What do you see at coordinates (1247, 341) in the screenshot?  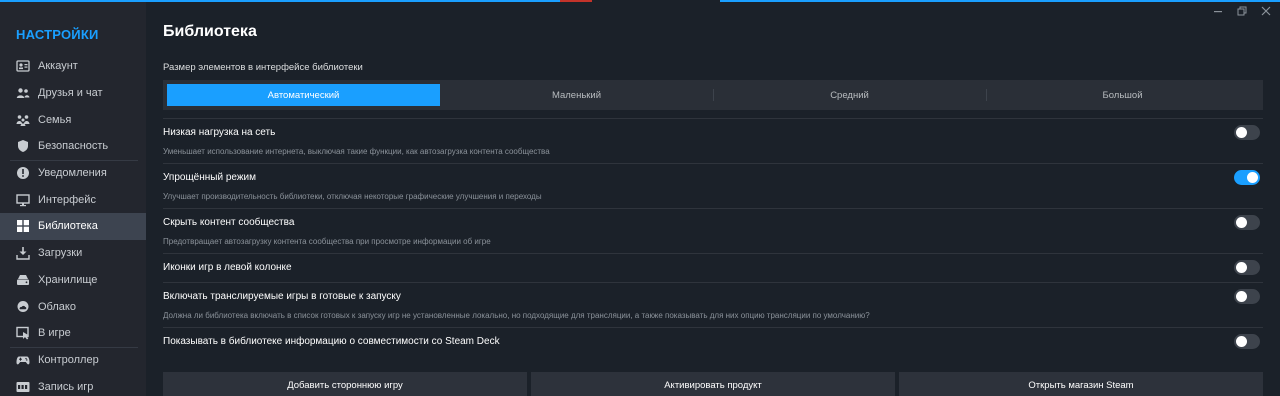 I see `steam-deck-compat-toggle` at bounding box center [1247, 341].